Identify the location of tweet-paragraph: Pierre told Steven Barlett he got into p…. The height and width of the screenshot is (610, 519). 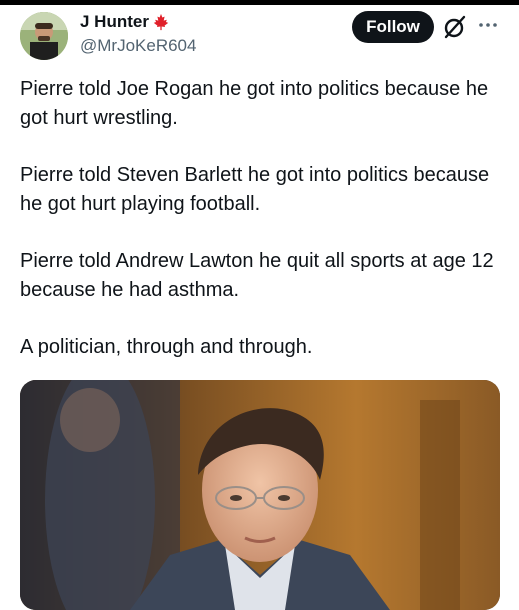
(255, 189).